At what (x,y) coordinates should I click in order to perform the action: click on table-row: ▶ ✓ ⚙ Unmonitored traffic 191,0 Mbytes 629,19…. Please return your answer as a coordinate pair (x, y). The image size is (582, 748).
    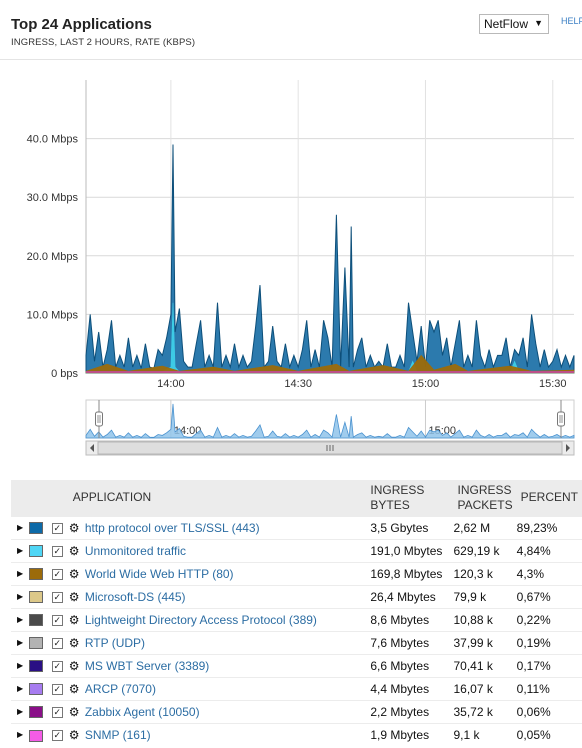
    Looking at the image, I should click on (296, 550).